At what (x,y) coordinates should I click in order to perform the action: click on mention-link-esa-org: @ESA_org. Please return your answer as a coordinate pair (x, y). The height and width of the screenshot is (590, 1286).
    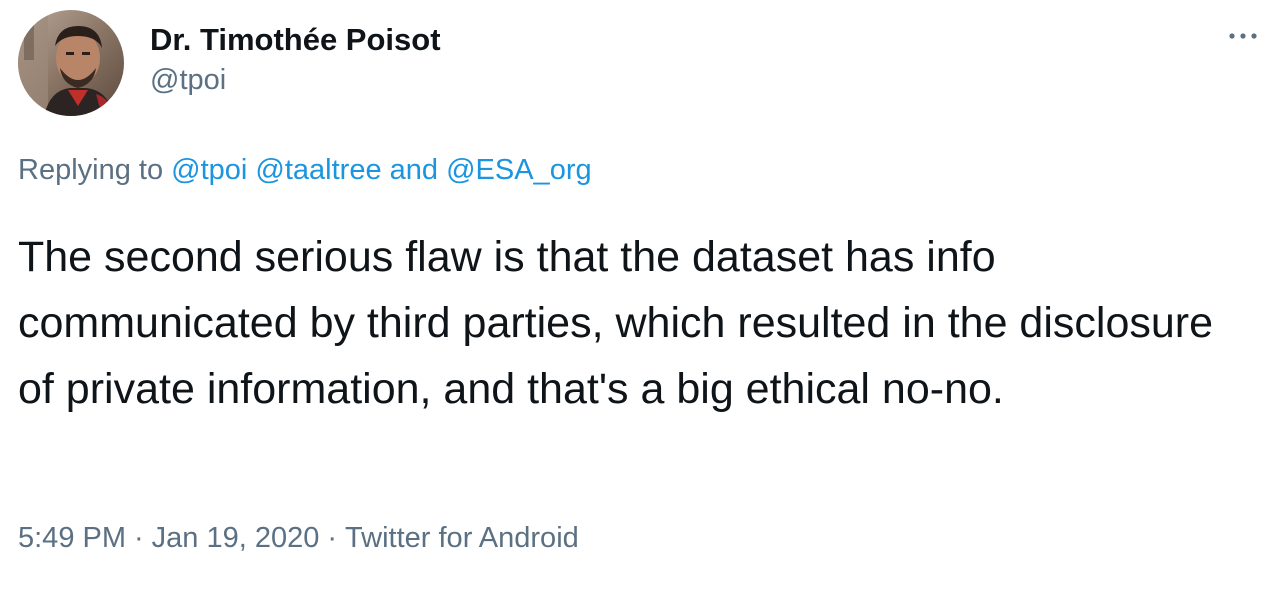
    Looking at the image, I should click on (519, 170).